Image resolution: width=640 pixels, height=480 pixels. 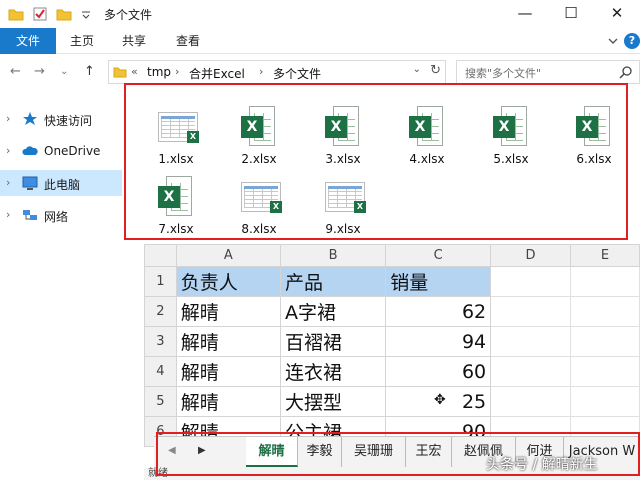 I want to click on nav-item-this-pc: › 此电脑, so click(x=61, y=183).